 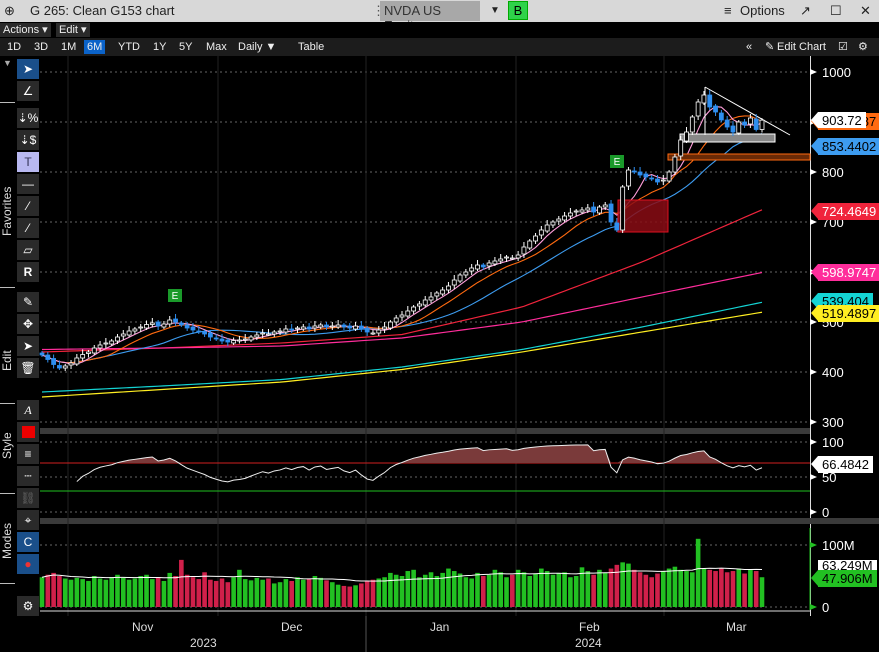 What do you see at coordinates (739, 157) in the screenshot?
I see `resistance-band-annotation` at bounding box center [739, 157].